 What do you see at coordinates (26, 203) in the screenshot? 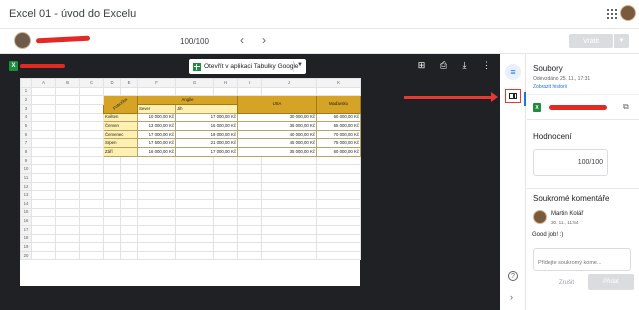
I see `row-number: 14` at bounding box center [26, 203].